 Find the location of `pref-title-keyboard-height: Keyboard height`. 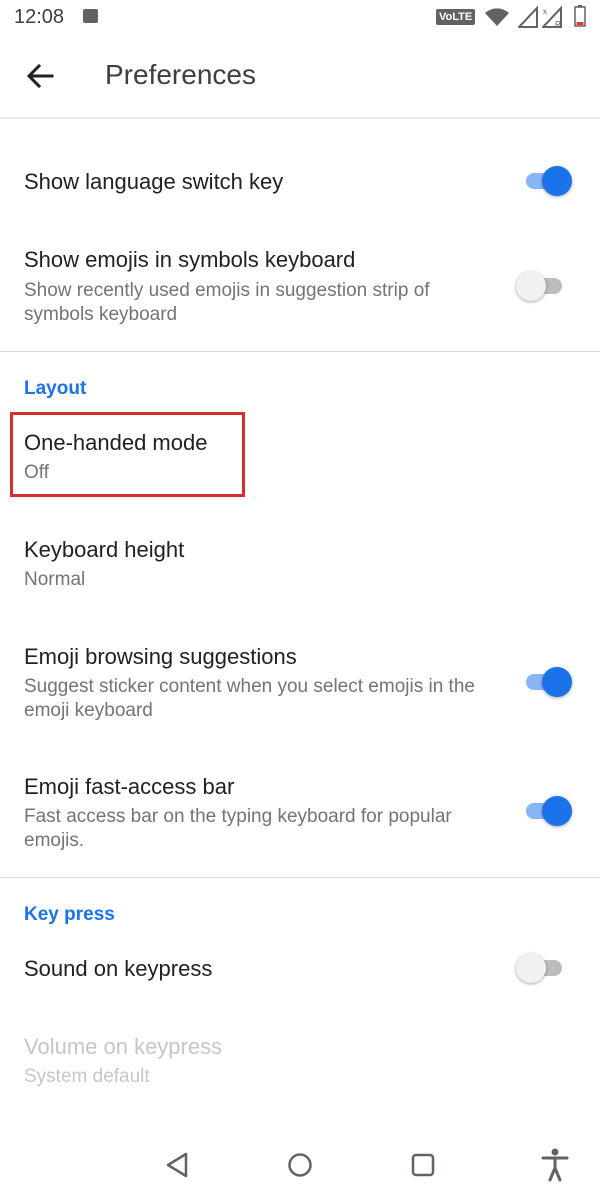

pref-title-keyboard-height: Keyboard height is located at coordinates (104, 549).